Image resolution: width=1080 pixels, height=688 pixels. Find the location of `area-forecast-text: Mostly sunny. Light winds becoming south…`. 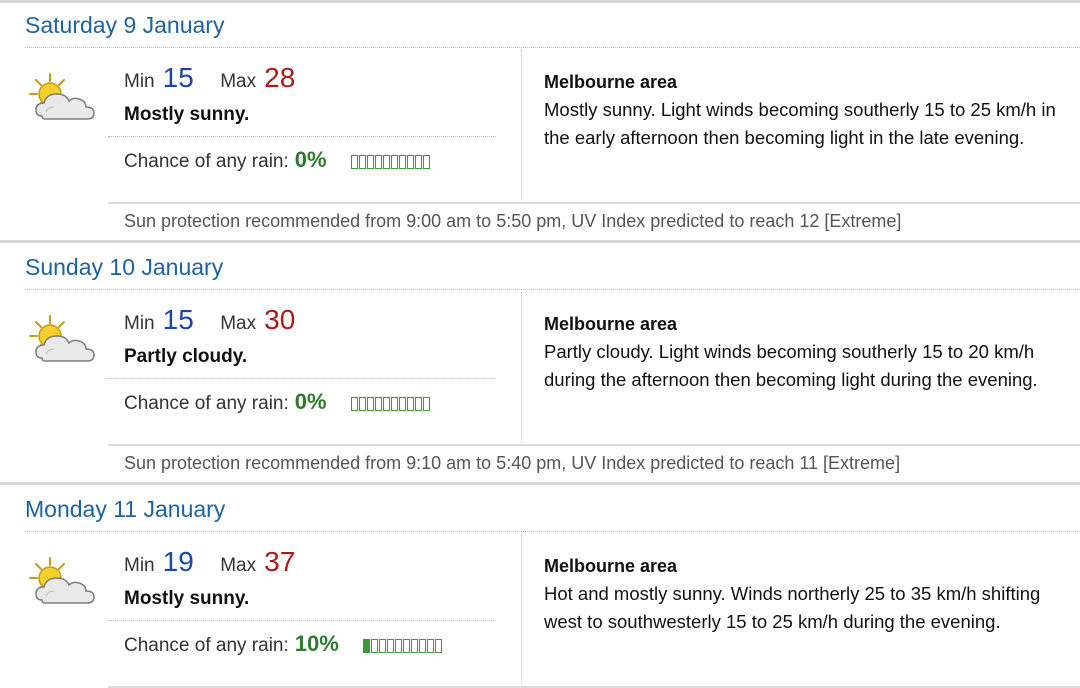

area-forecast-text: Mostly sunny. Light winds becoming south… is located at coordinates (800, 123).